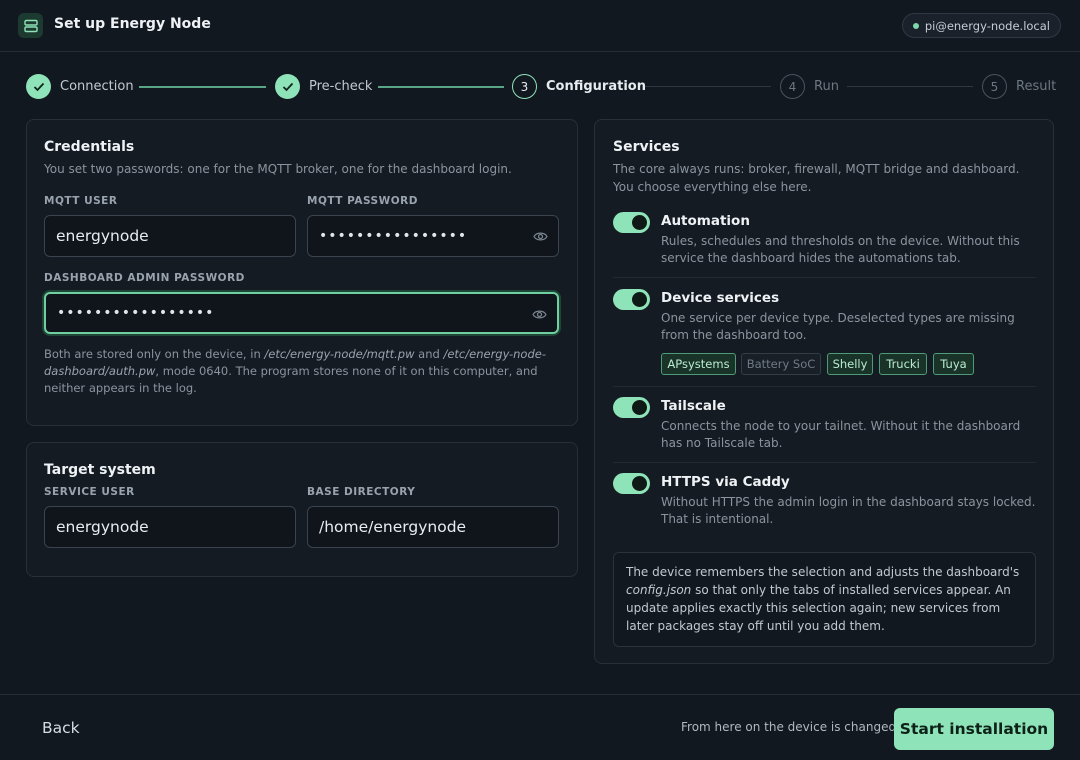 This screenshot has width=1080, height=760. Describe the element at coordinates (524, 86) in the screenshot. I see `step-number: 3` at that location.